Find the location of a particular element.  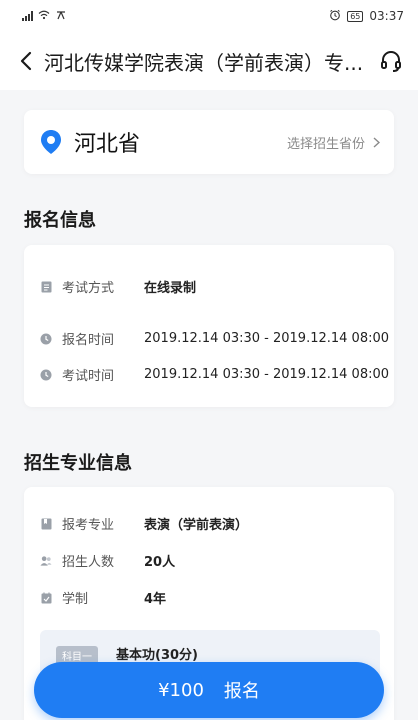

major-value: 表演（学前表演） is located at coordinates (196, 525).